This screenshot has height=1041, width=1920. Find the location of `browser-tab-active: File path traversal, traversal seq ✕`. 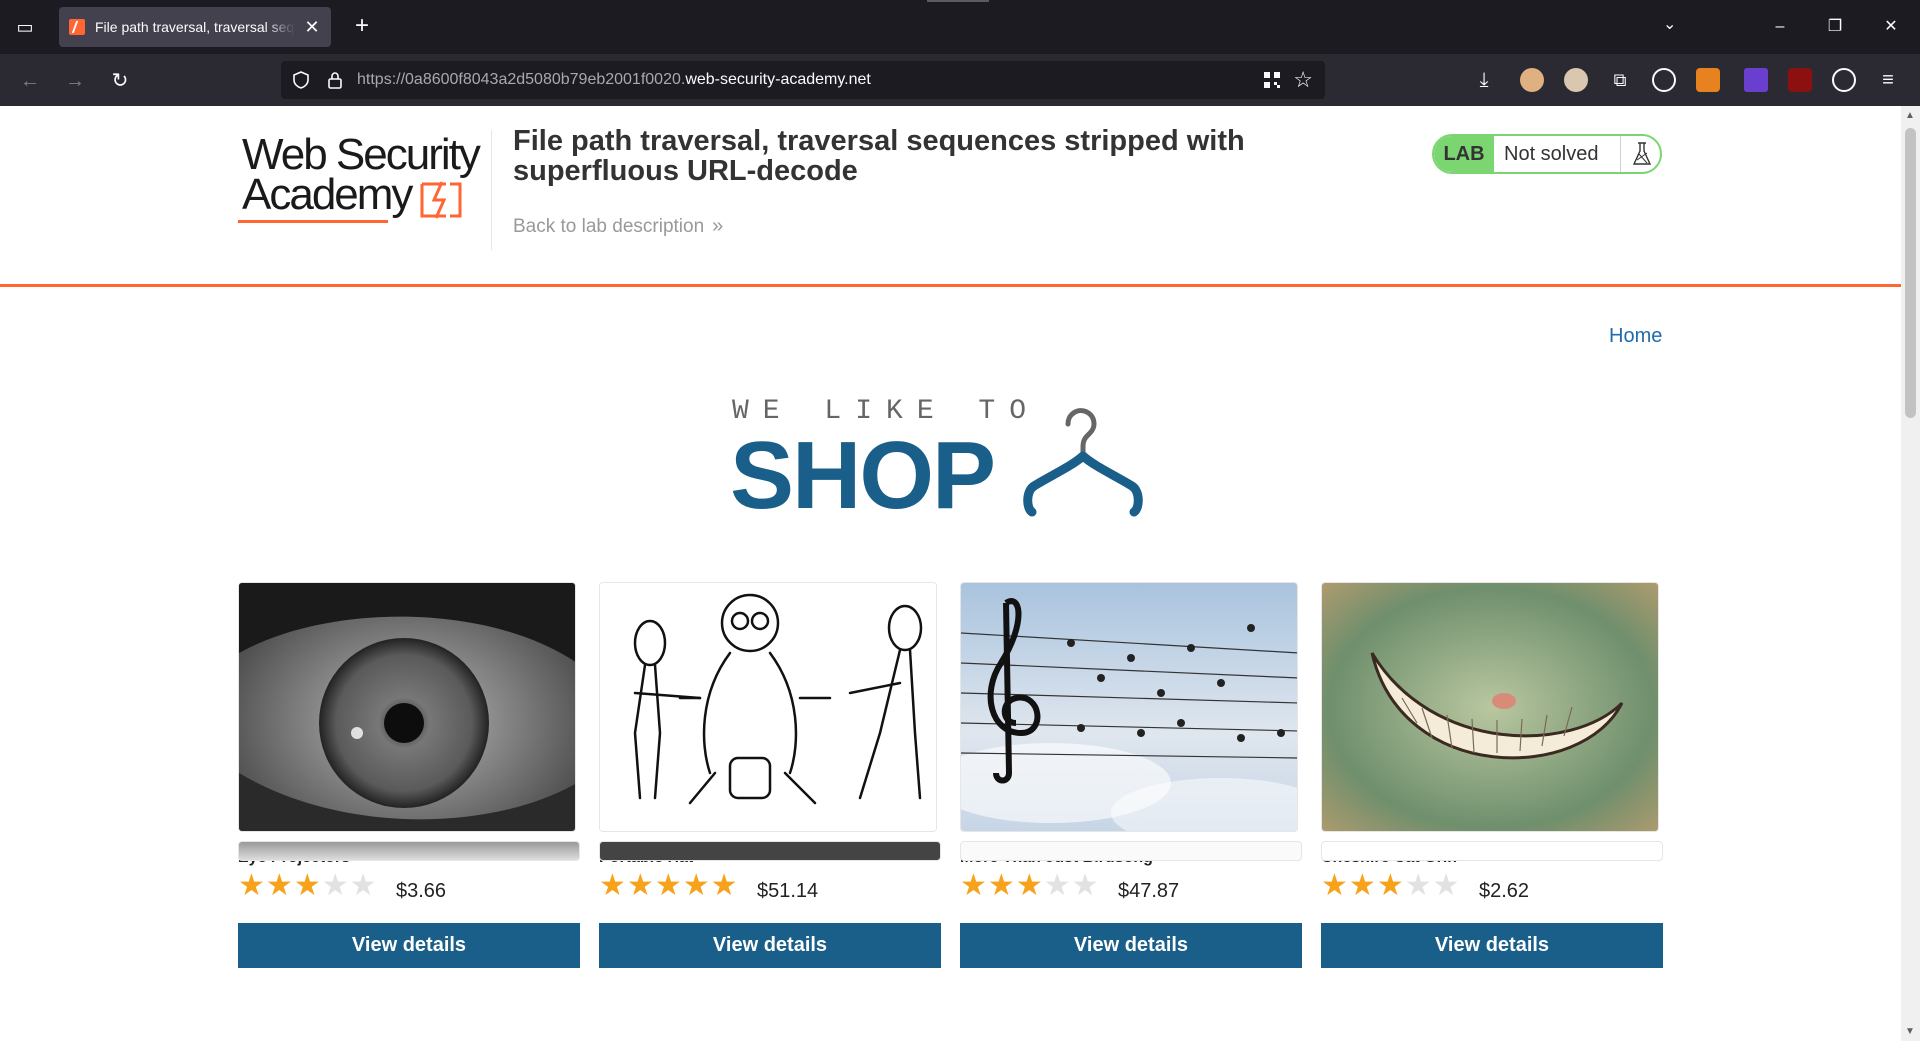

browser-tab-active: File path traversal, traversal seq ✕ is located at coordinates (195, 27).